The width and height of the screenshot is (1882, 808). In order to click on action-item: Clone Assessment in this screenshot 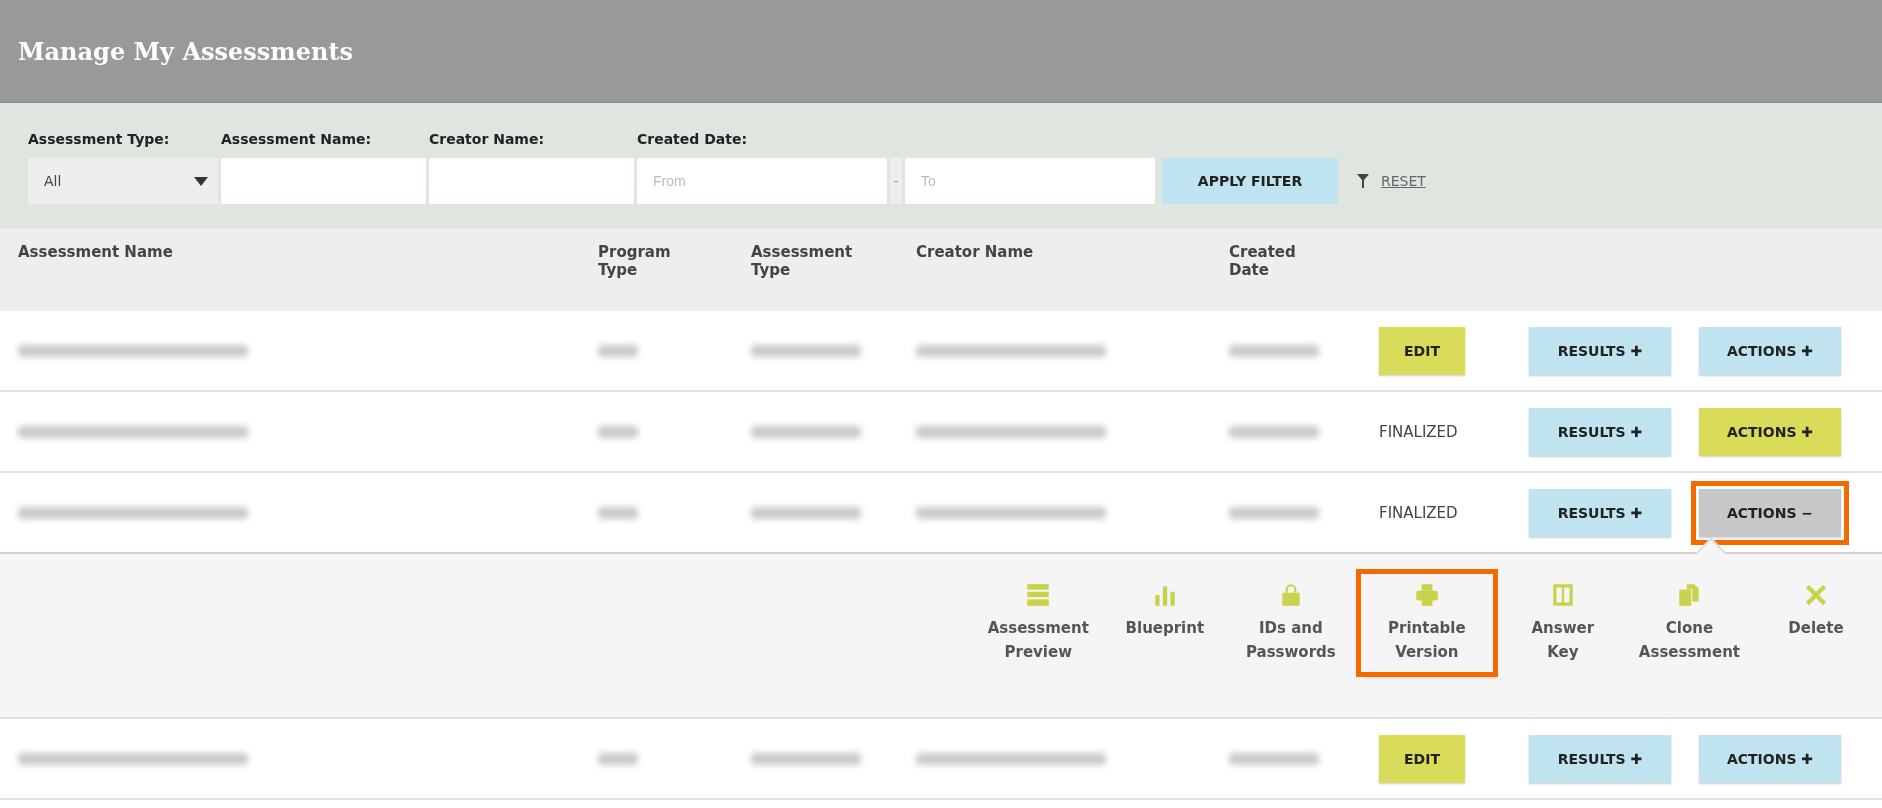, I will do `click(1689, 623)`.